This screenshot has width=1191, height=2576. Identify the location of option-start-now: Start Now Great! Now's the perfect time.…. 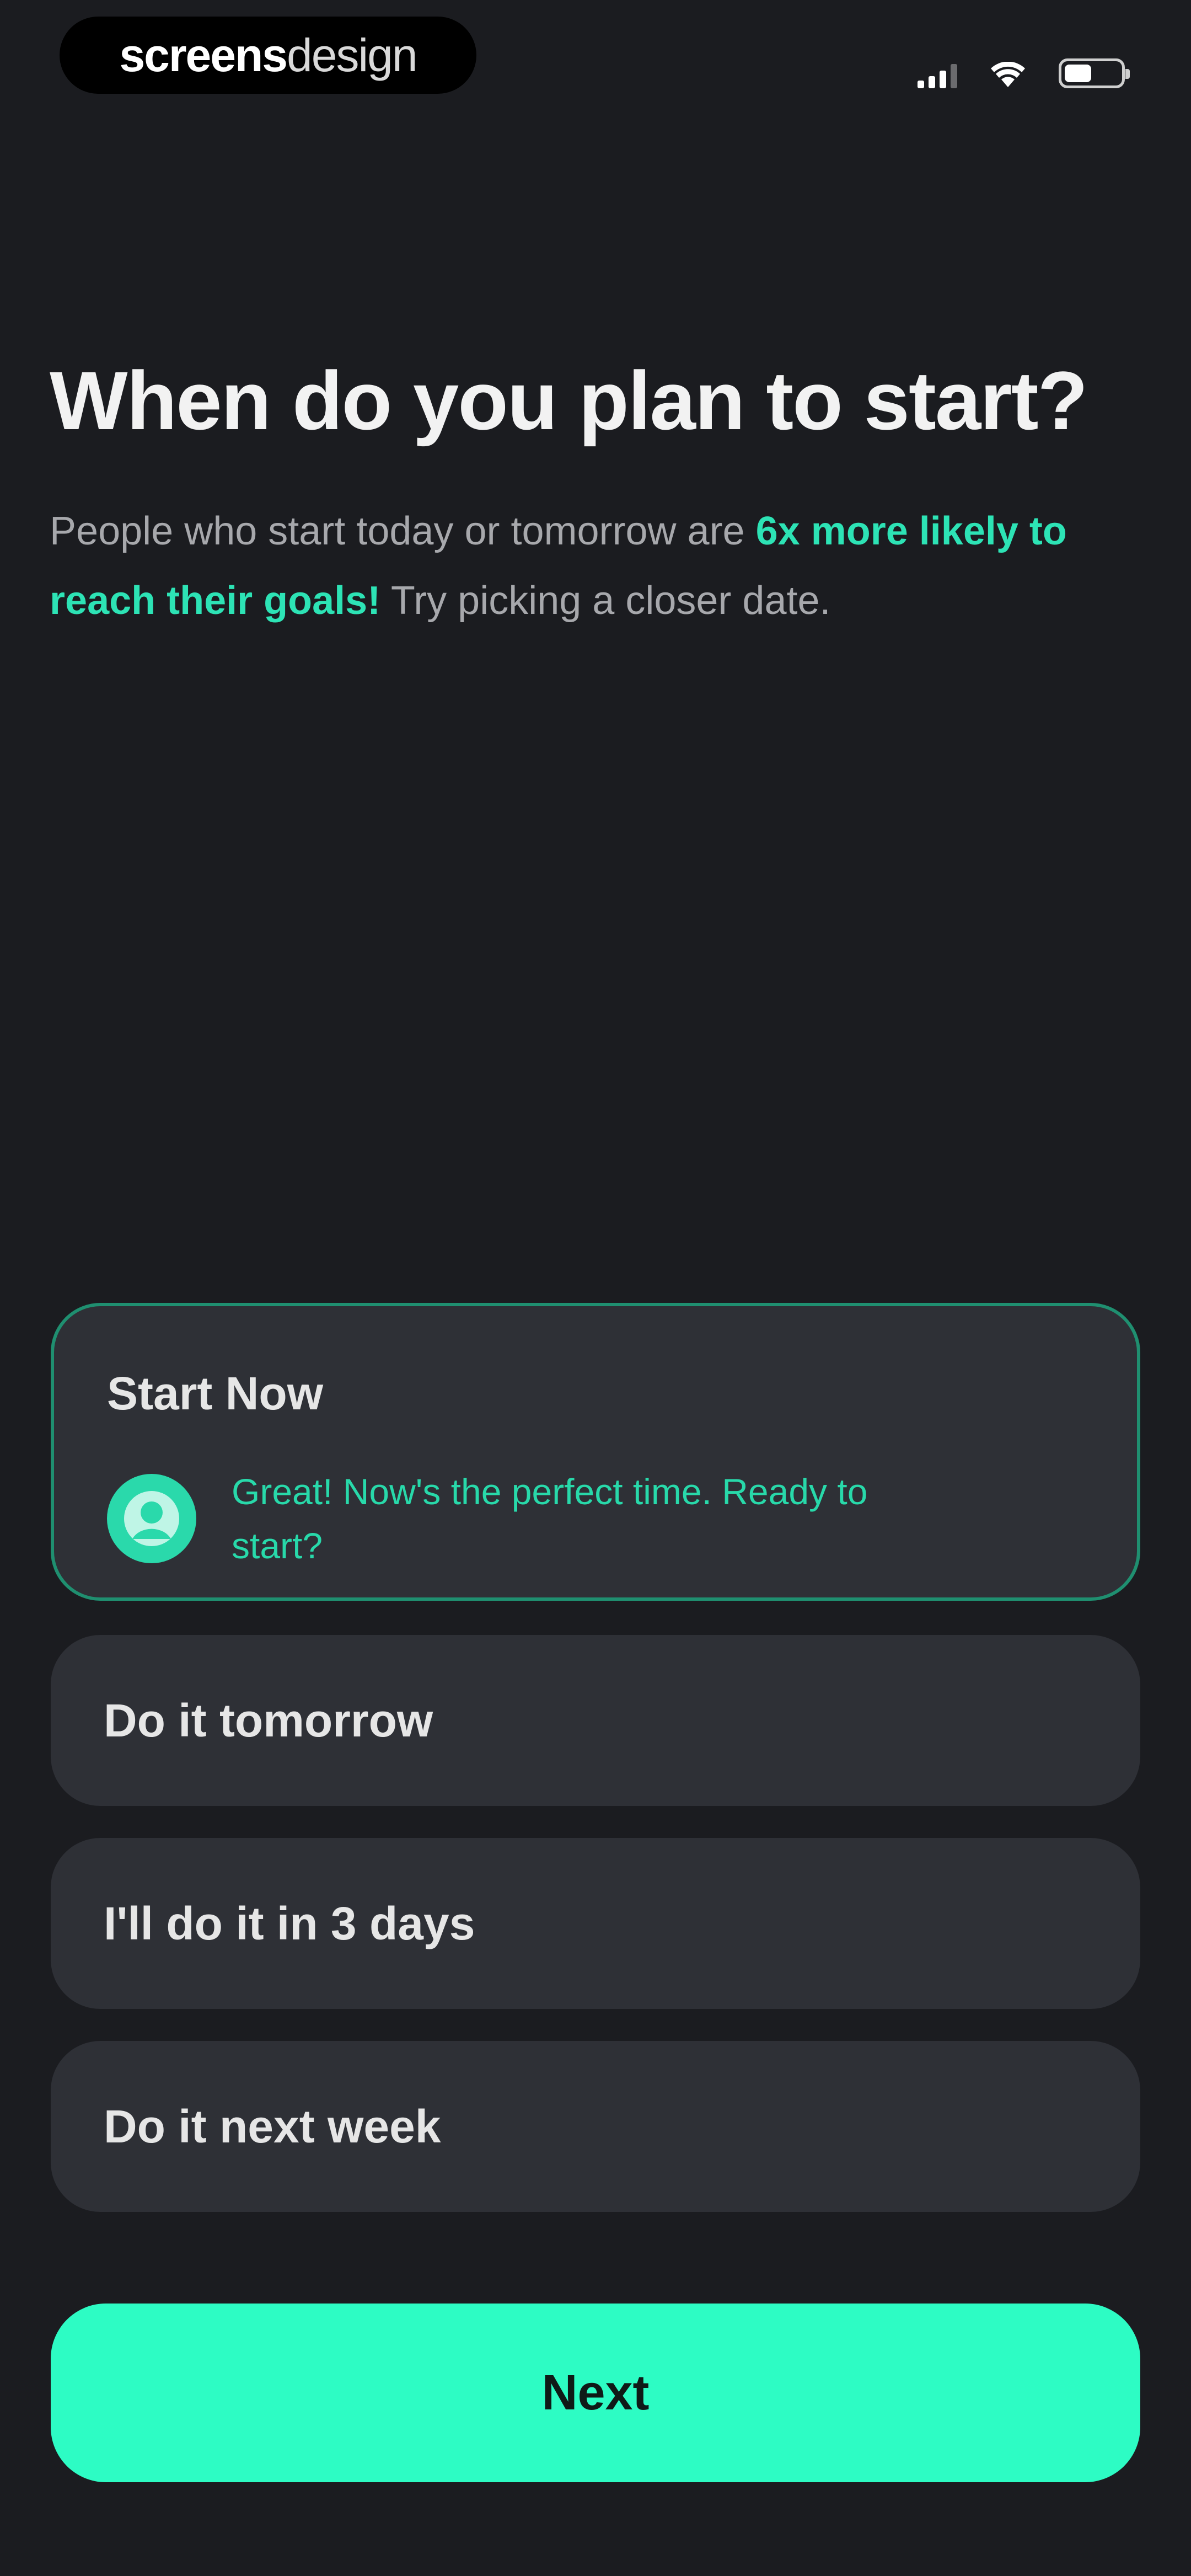
(595, 1452).